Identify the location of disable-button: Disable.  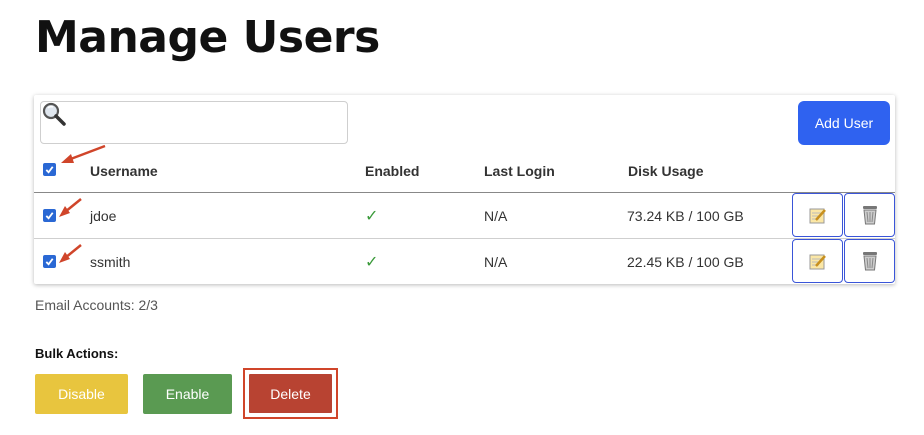
(81, 394).